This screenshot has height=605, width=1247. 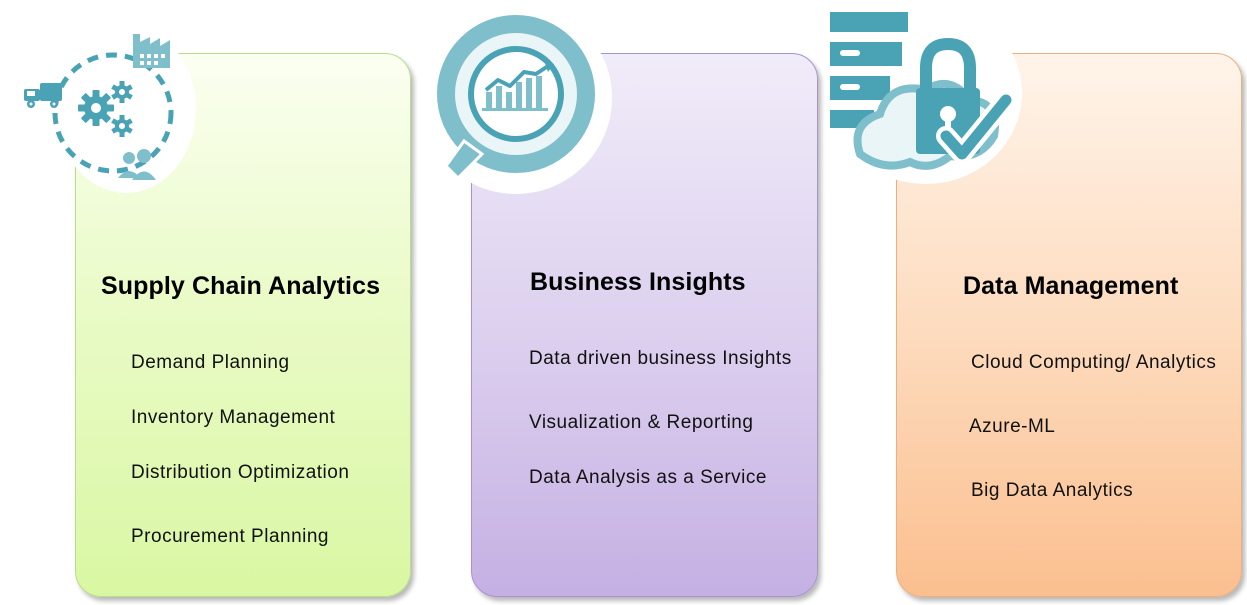 What do you see at coordinates (516, 98) in the screenshot?
I see `magnifier-chart-icon` at bounding box center [516, 98].